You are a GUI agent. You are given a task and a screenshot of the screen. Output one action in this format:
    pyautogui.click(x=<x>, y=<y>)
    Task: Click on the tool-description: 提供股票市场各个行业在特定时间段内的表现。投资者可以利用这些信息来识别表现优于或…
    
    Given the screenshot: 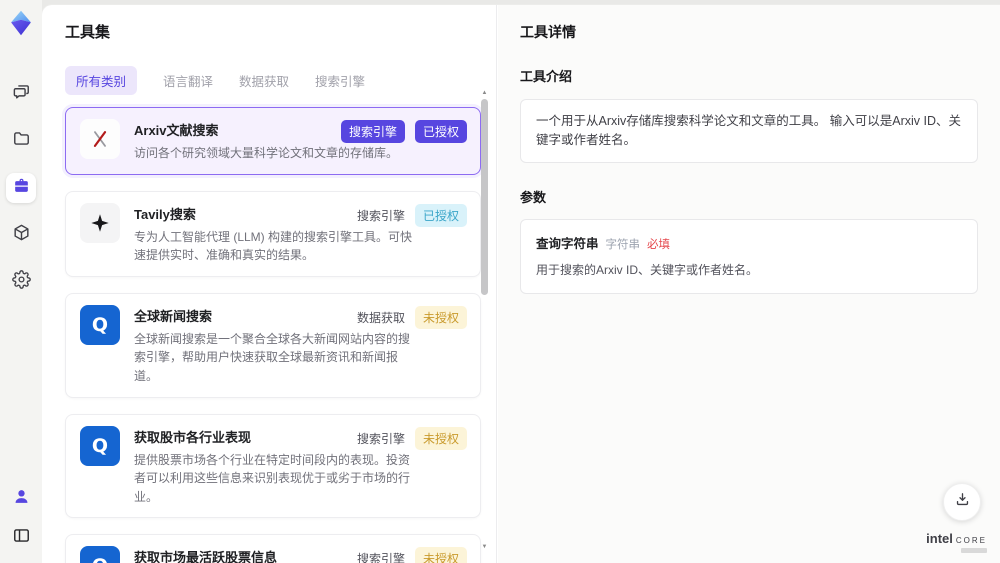 What is the action you would take?
    pyautogui.click(x=272, y=478)
    